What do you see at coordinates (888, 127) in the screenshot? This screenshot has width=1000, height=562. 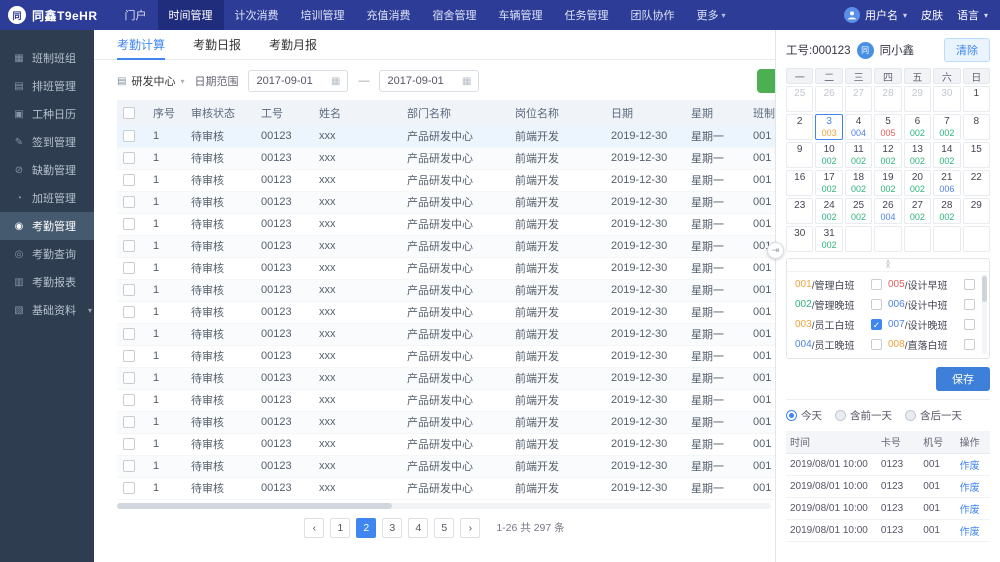 I see `calendar-day: 5 005` at bounding box center [888, 127].